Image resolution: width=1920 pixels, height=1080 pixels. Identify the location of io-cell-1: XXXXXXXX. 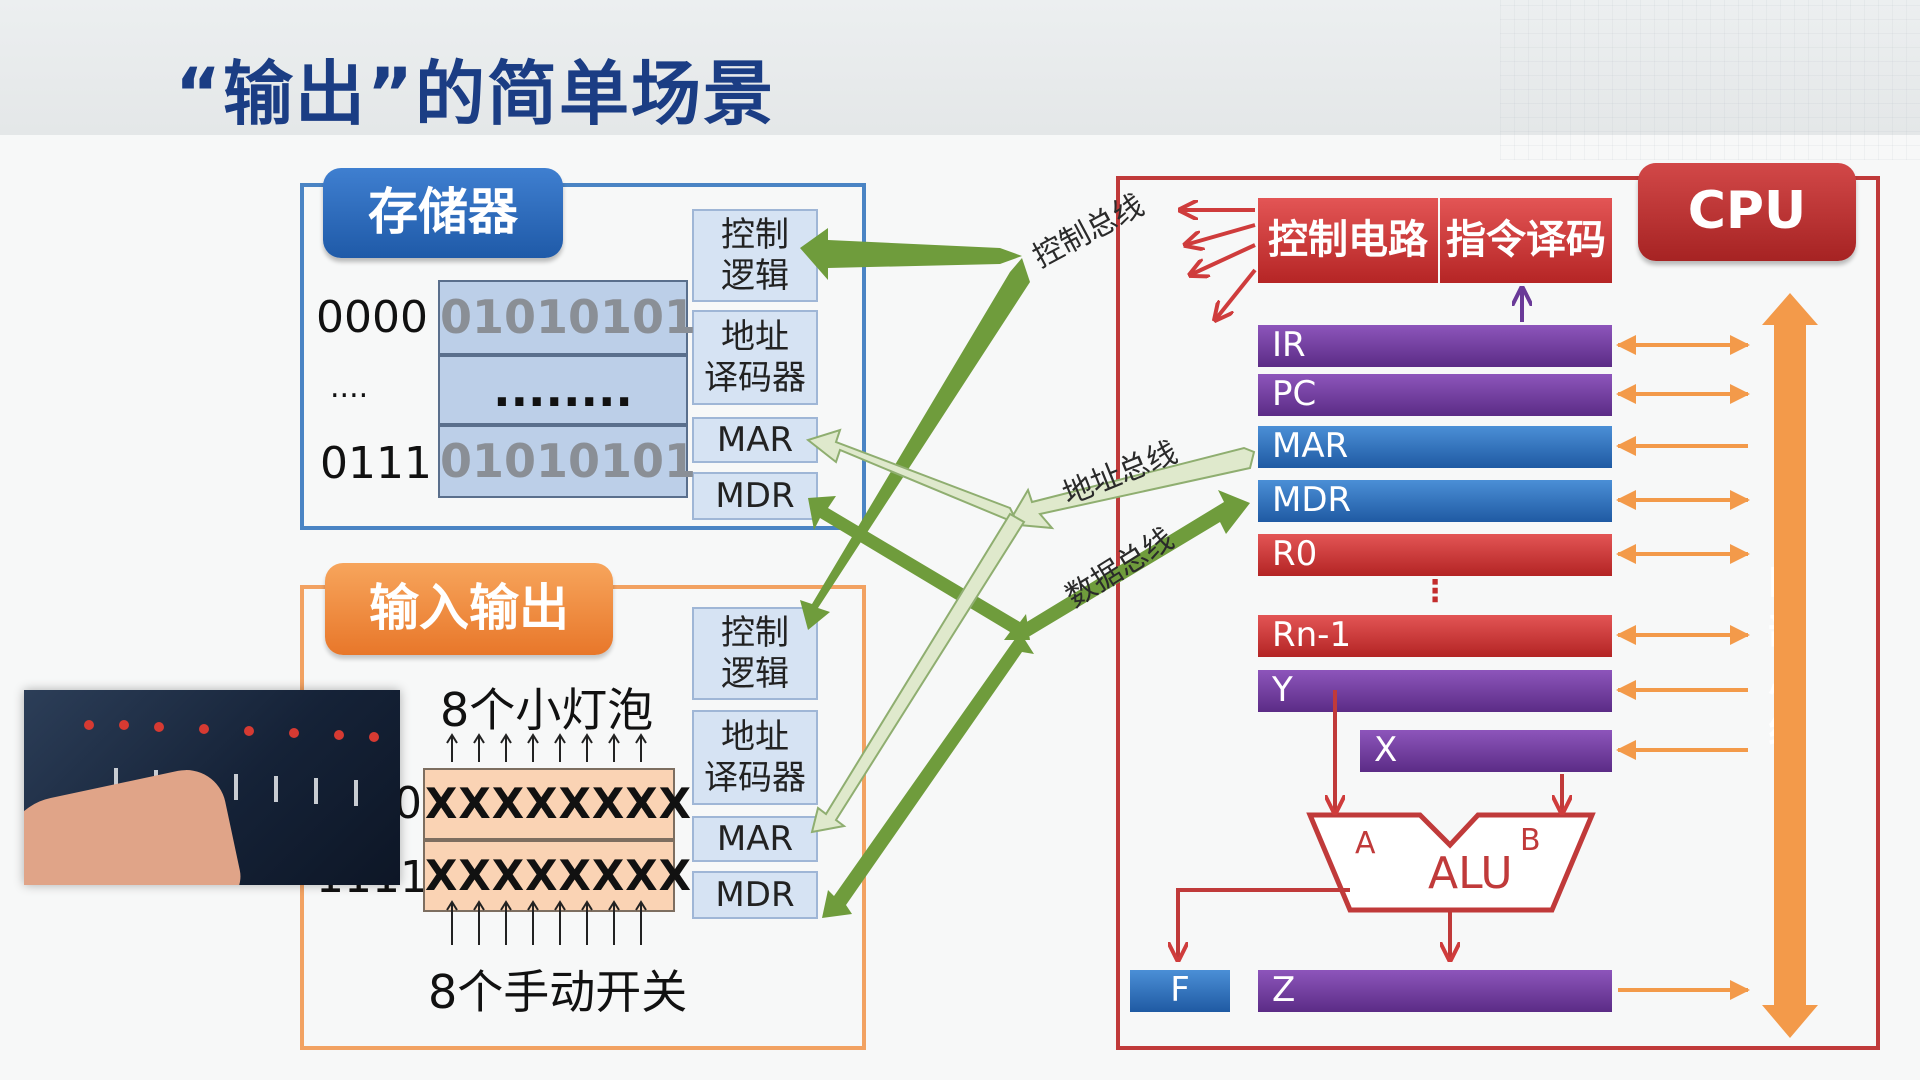
(557, 876).